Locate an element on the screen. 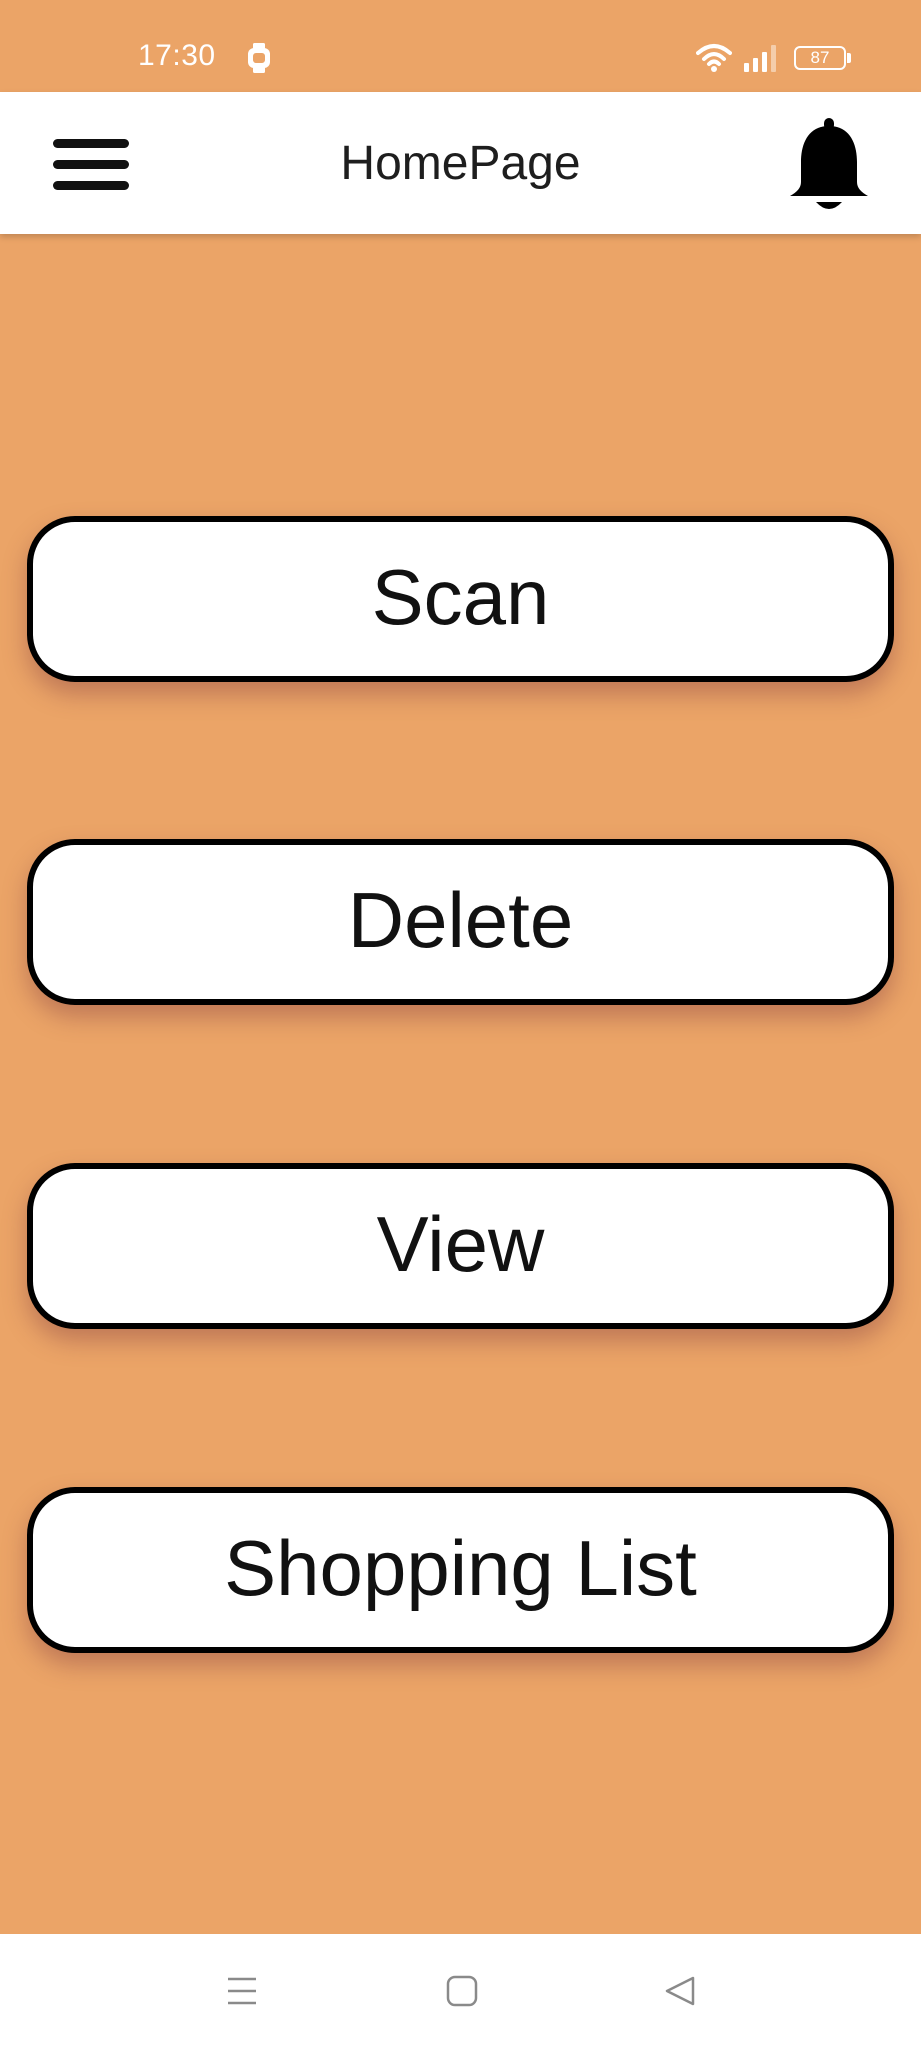 This screenshot has width=921, height=2048. back-icon is located at coordinates (680, 1991).